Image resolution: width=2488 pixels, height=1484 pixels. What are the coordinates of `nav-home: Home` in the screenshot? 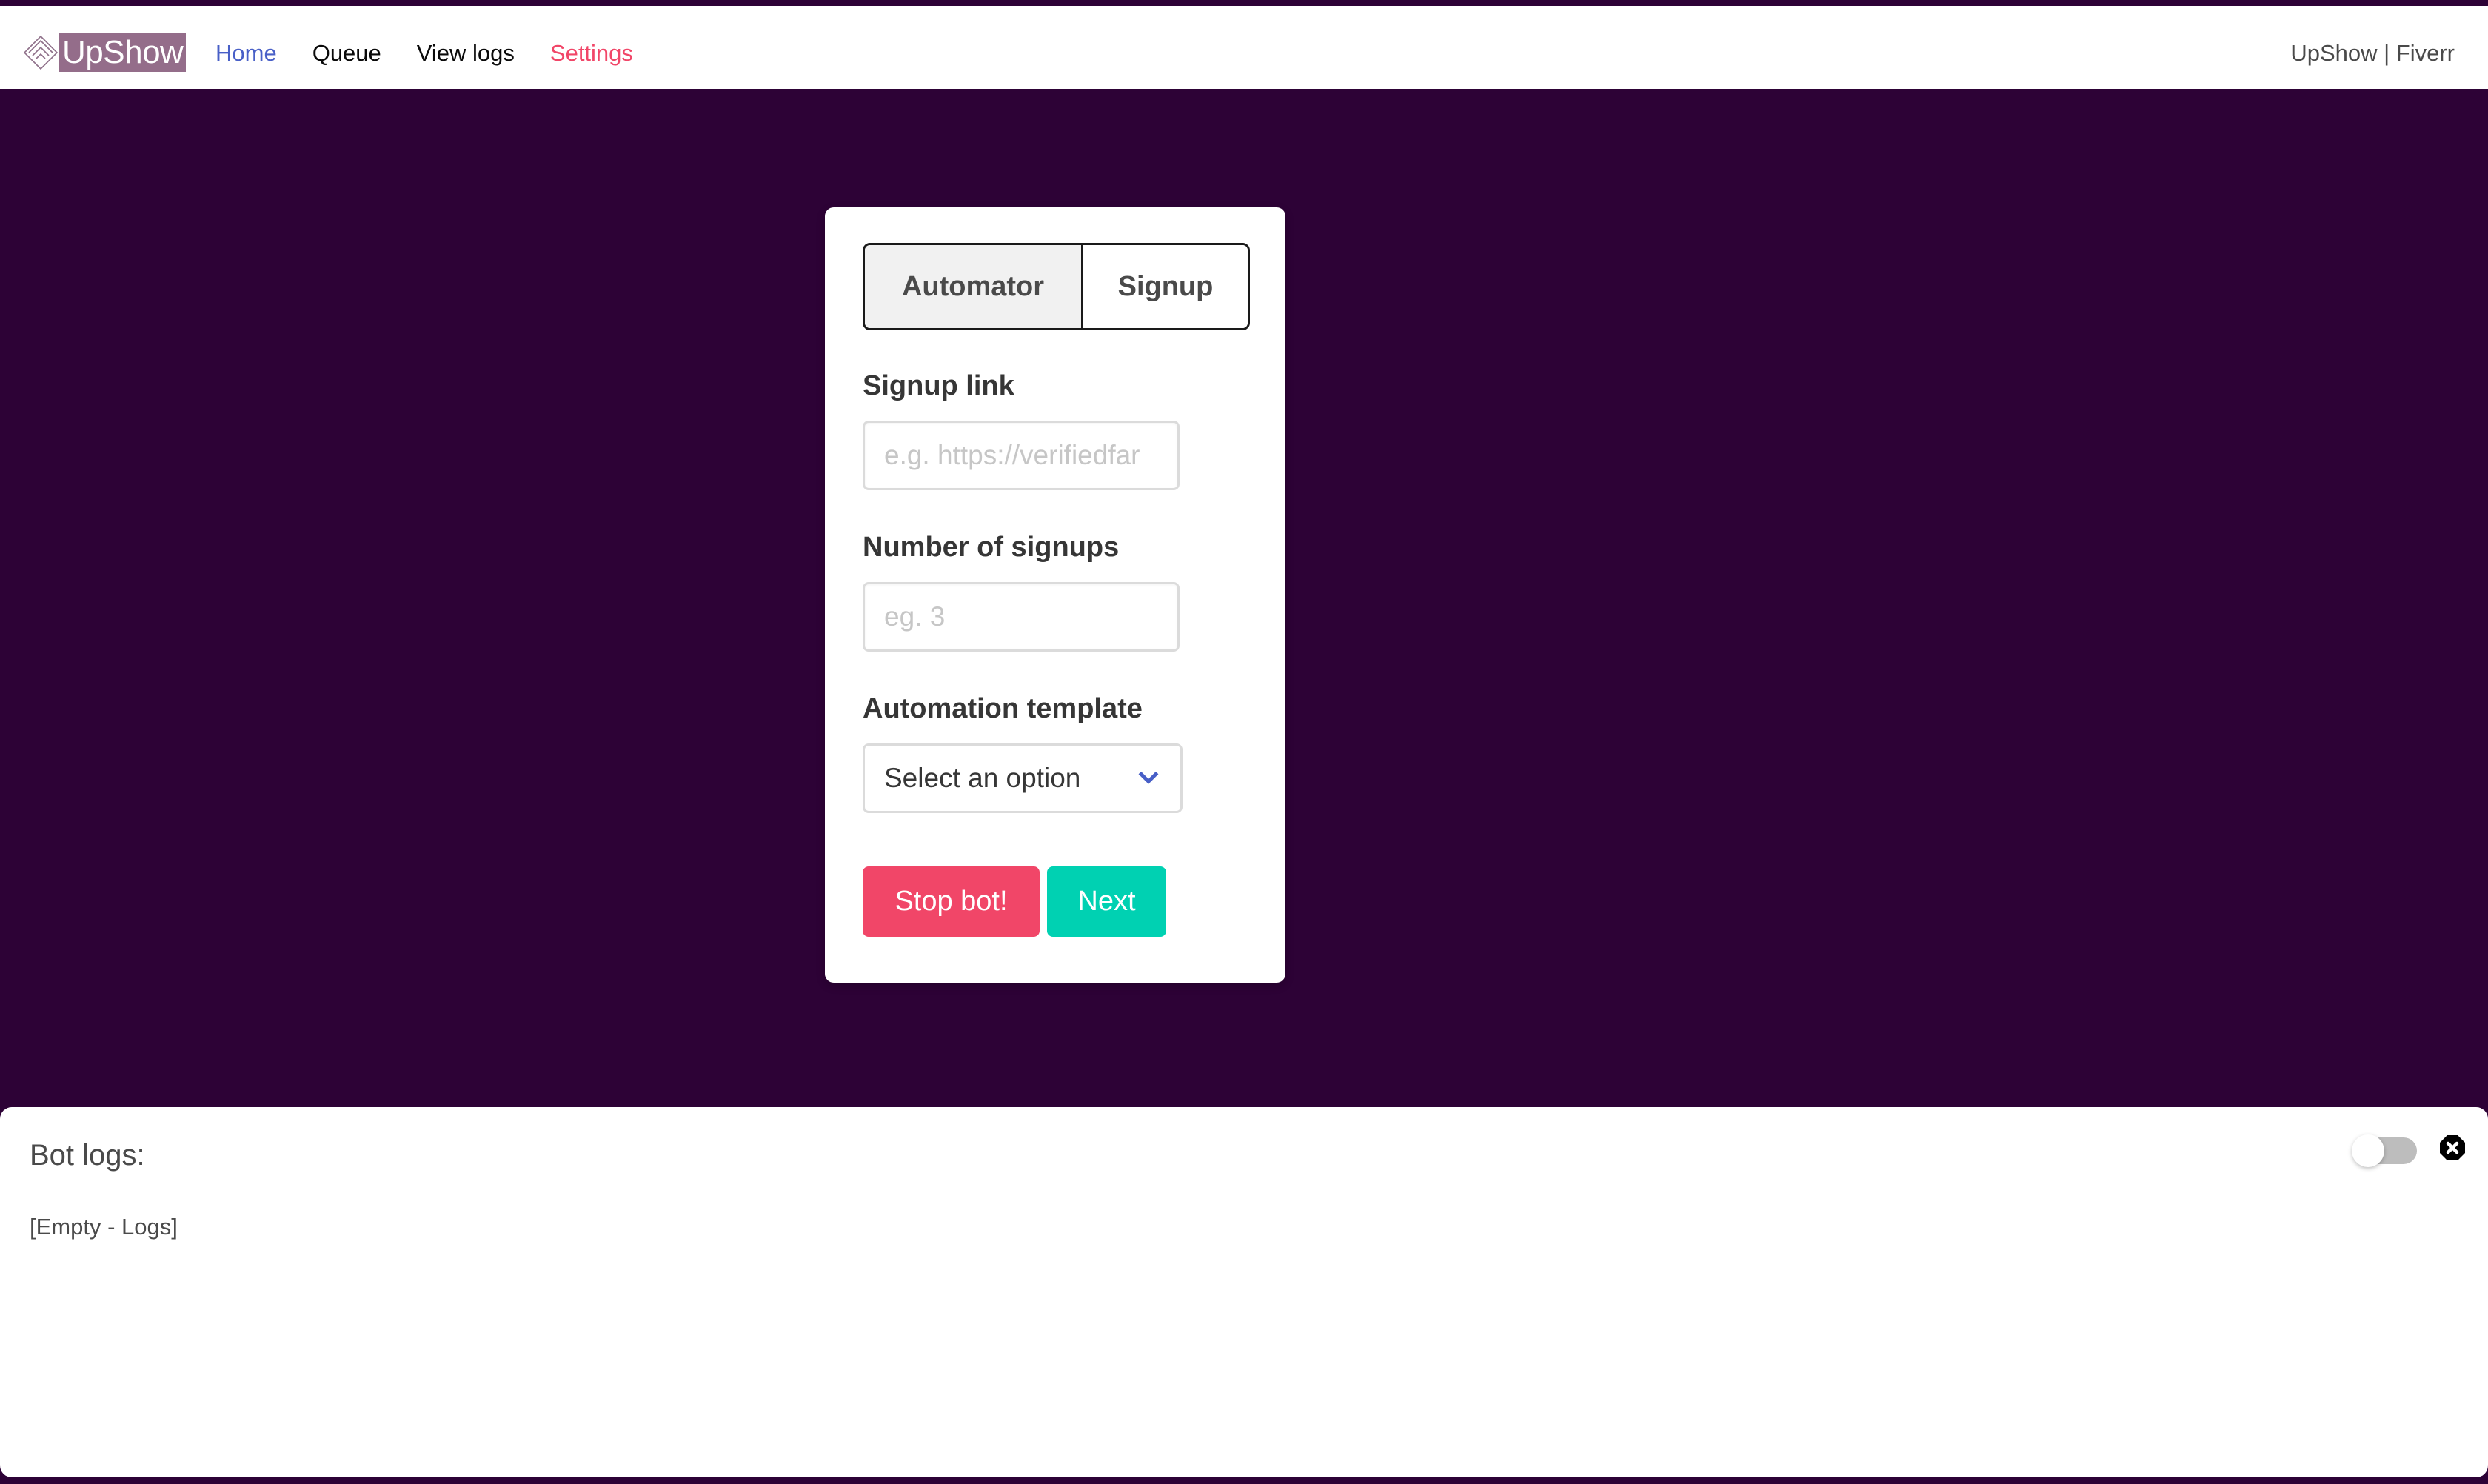 It's located at (246, 53).